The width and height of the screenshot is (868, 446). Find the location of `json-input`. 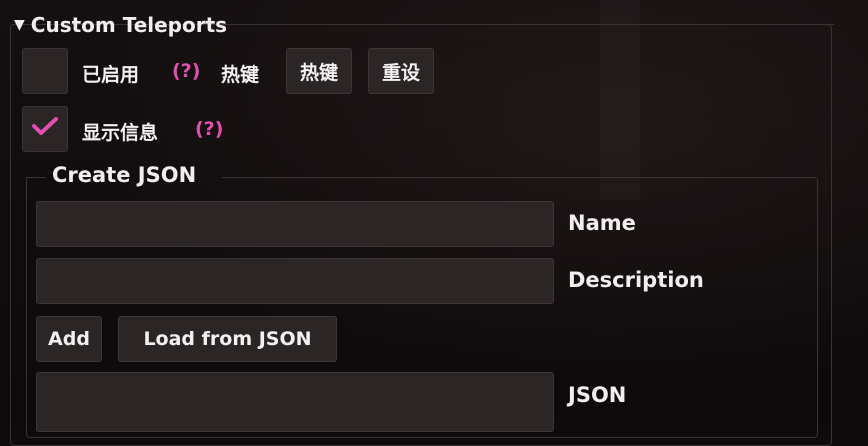

json-input is located at coordinates (295, 402).